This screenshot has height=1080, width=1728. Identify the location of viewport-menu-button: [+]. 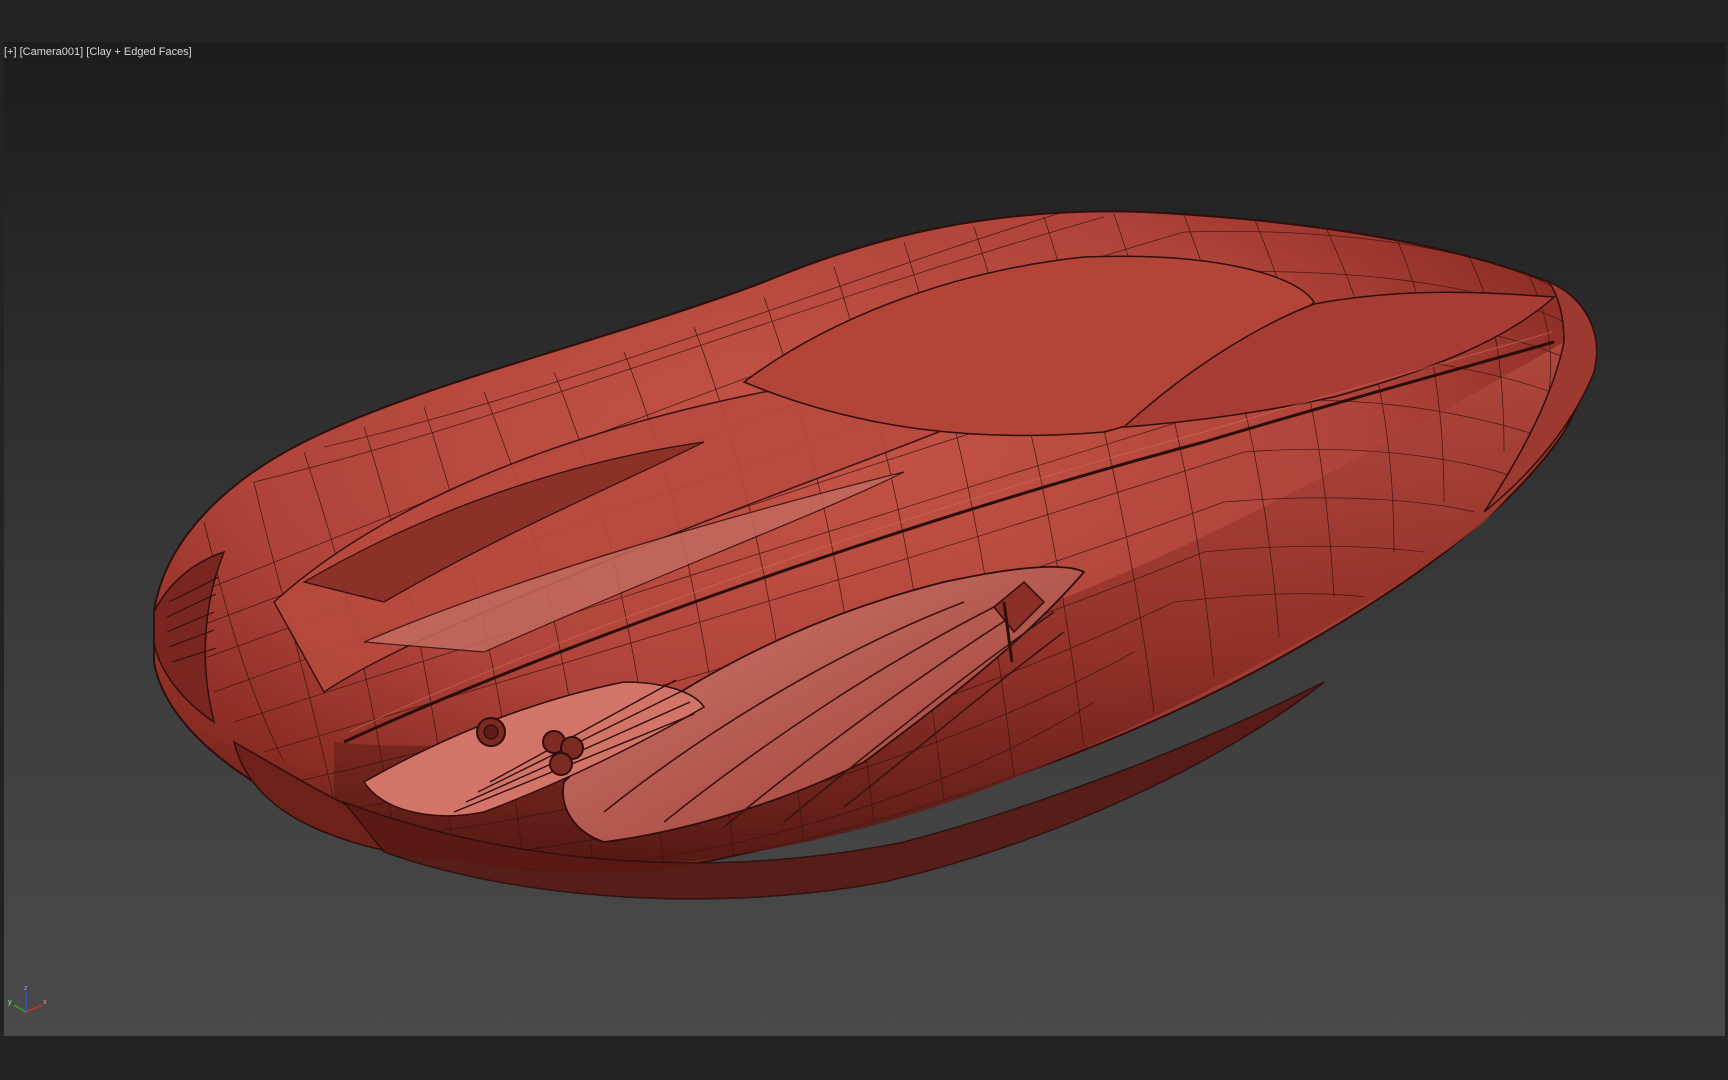
(10, 52).